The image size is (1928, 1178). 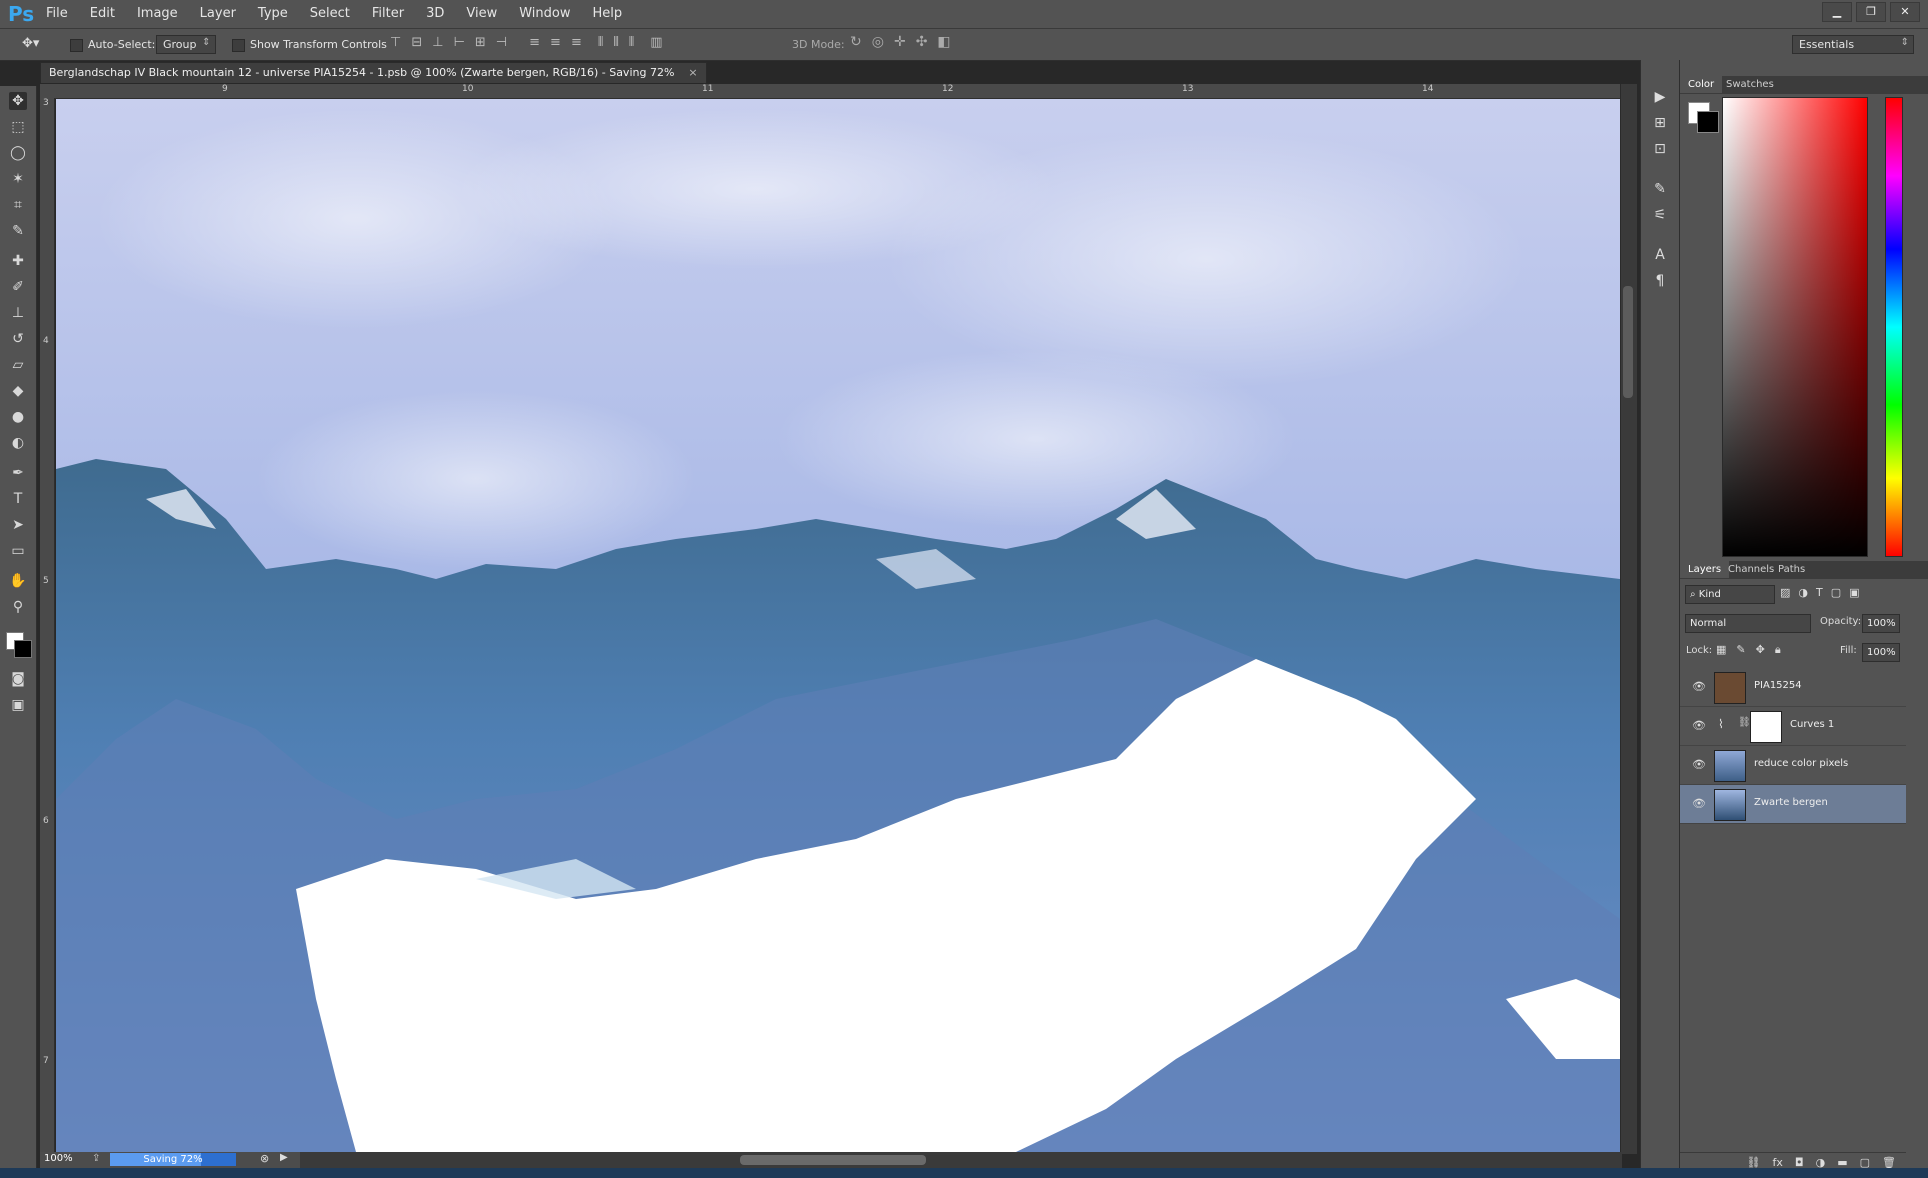 What do you see at coordinates (1628, 619) in the screenshot?
I see `vertical-scrollbar` at bounding box center [1628, 619].